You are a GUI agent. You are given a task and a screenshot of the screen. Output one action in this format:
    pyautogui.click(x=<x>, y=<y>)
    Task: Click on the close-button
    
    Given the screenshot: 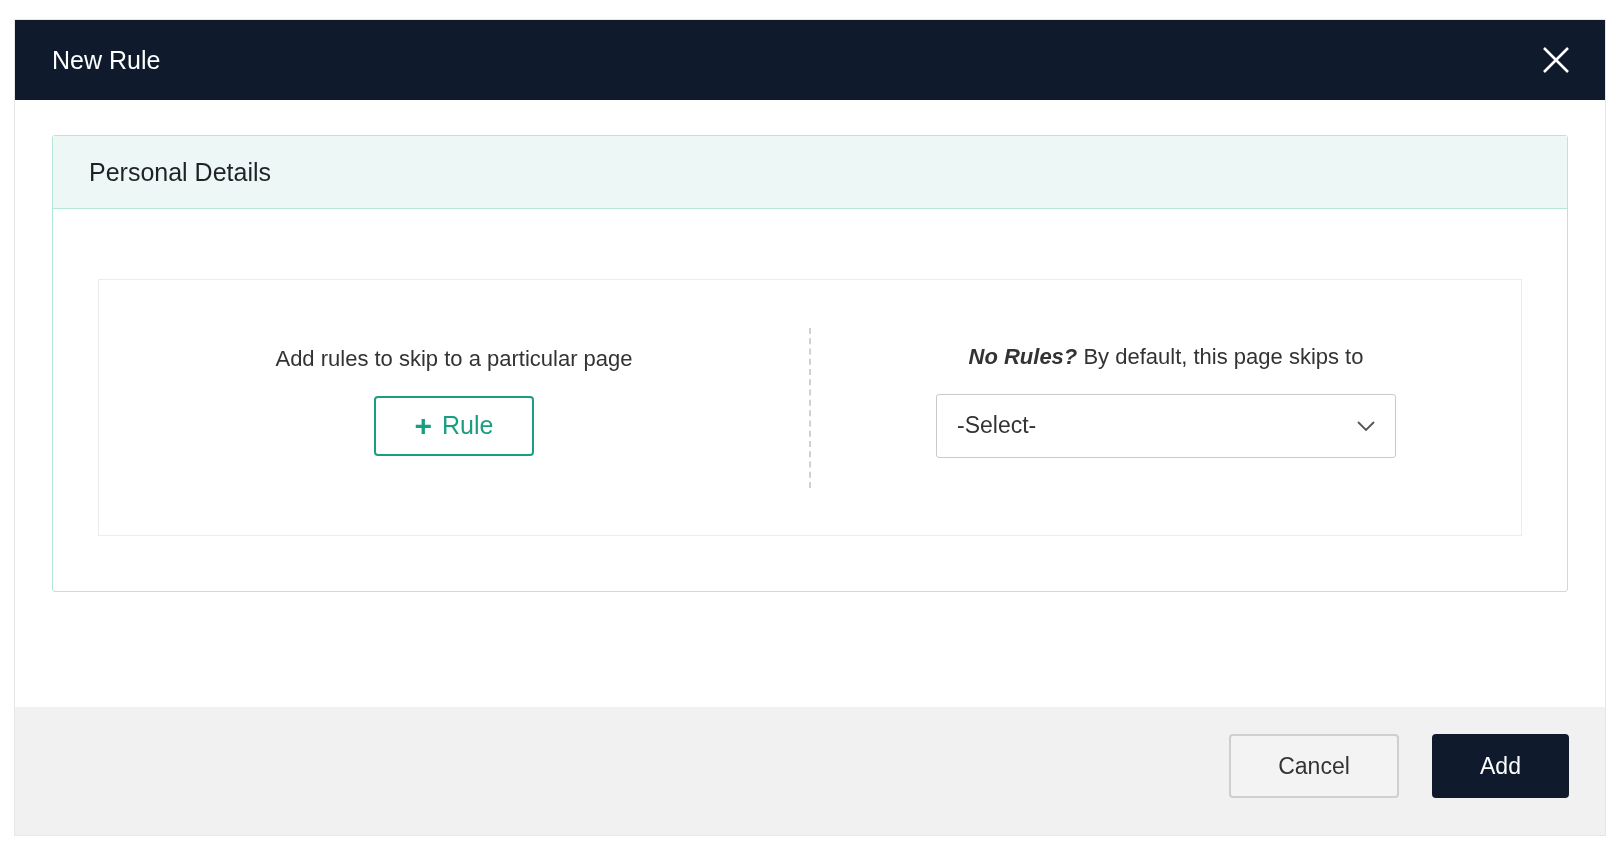 What is the action you would take?
    pyautogui.click(x=1556, y=60)
    